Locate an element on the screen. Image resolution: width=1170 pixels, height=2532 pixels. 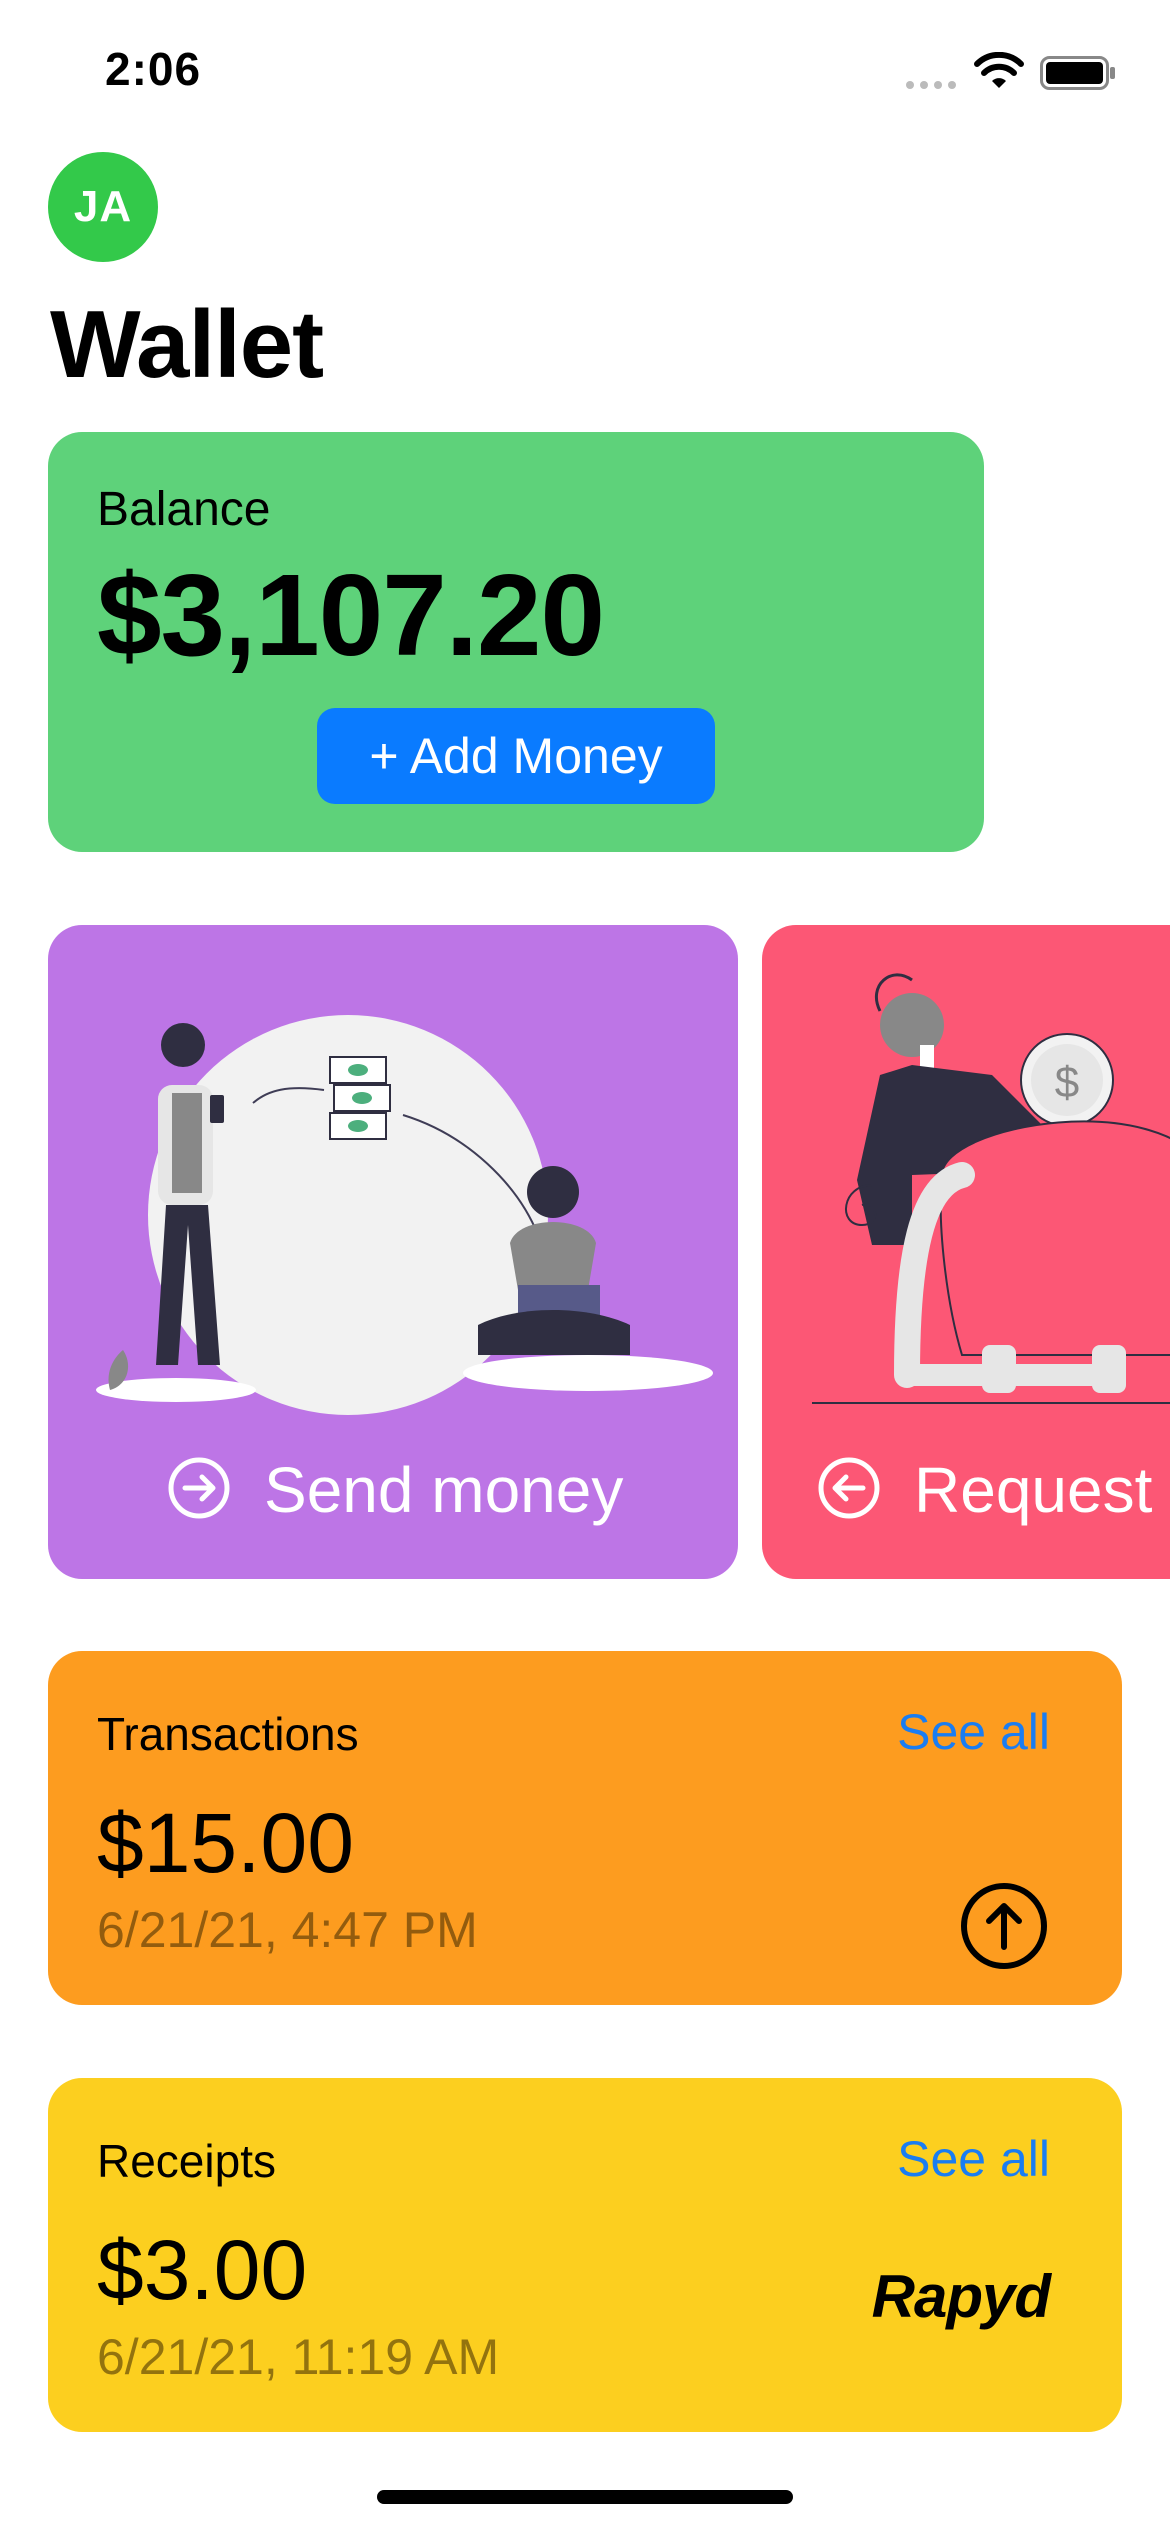
transactions-see-all-link: See all is located at coordinates (973, 1732).